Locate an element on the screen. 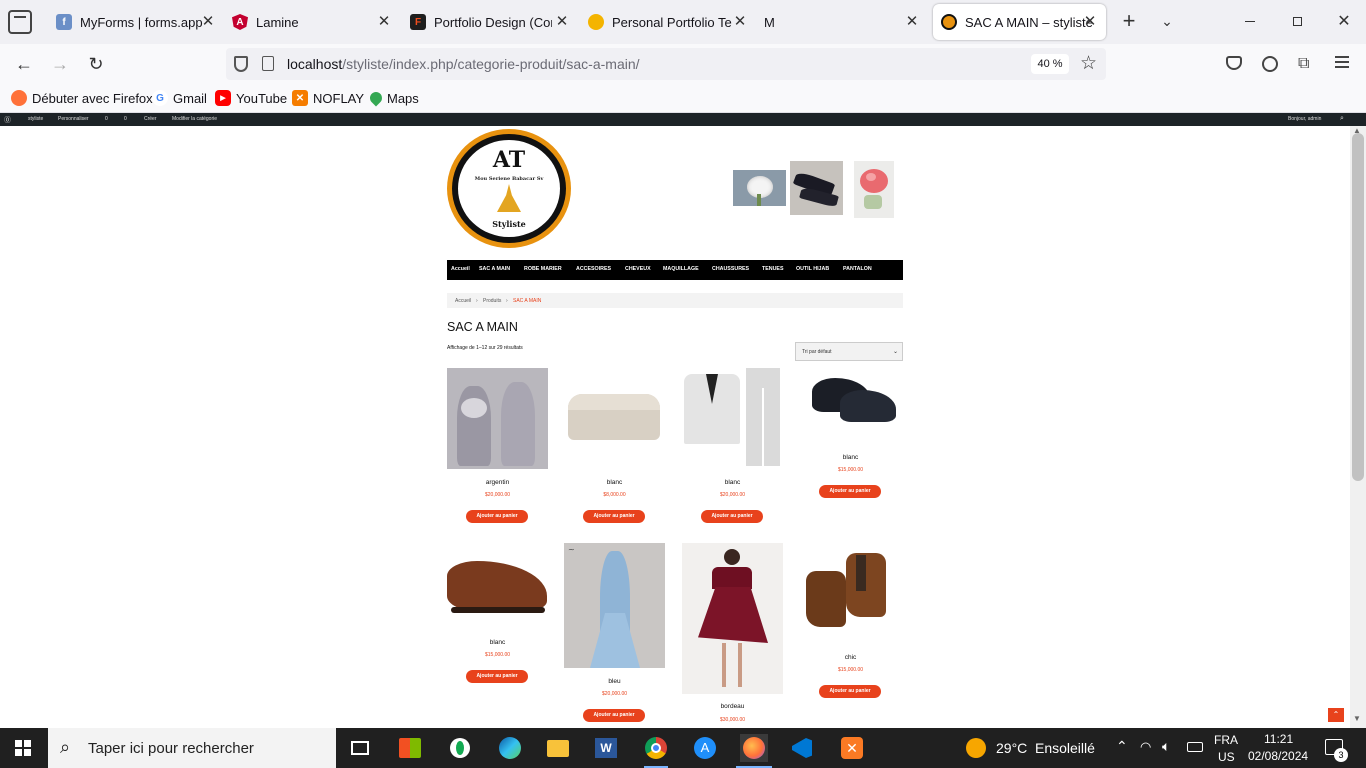 The height and width of the screenshot is (768, 1366). menu-item-accesoires: ACCESOIRES is located at coordinates (593, 269).